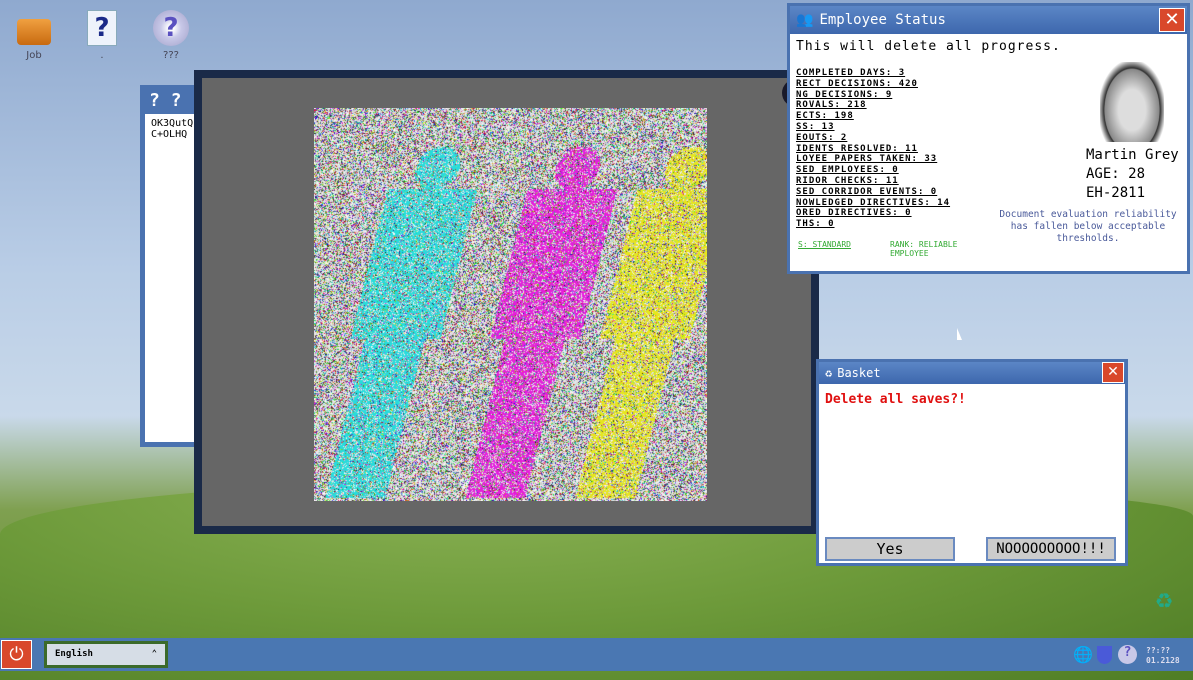 This screenshot has height=680, width=1193. Describe the element at coordinates (102, 28) in the screenshot. I see `help-document-icon: ?` at that location.